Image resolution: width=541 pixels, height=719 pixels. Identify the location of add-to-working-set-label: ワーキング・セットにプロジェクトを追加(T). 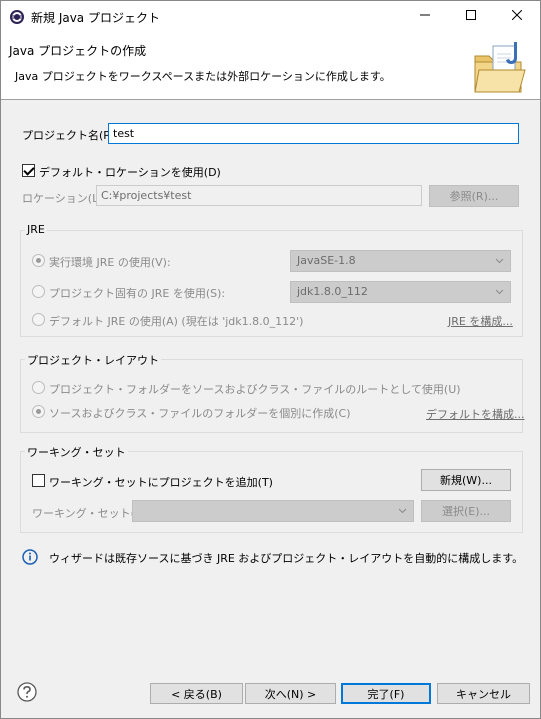
(161, 482).